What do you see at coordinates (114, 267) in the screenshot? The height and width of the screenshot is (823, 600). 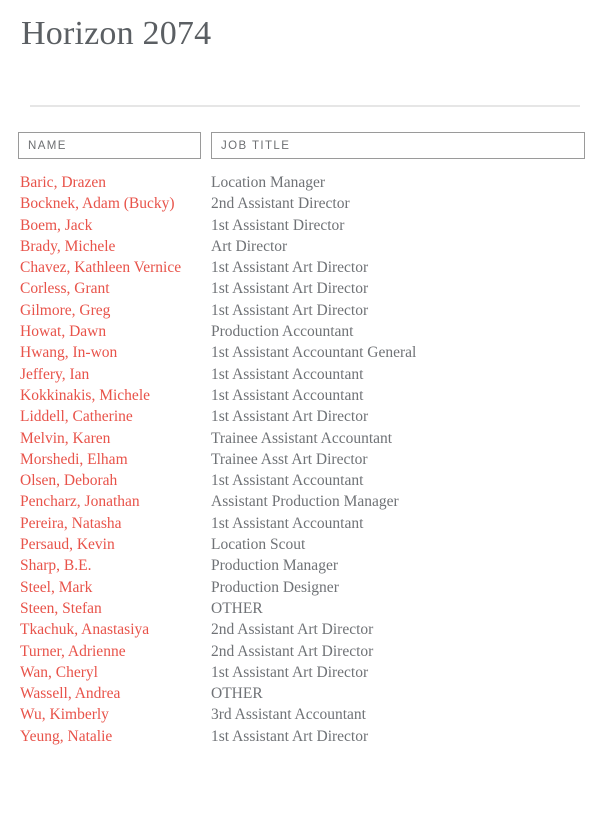 I see `cell-name: Chavez, Kathleen Vernice` at bounding box center [114, 267].